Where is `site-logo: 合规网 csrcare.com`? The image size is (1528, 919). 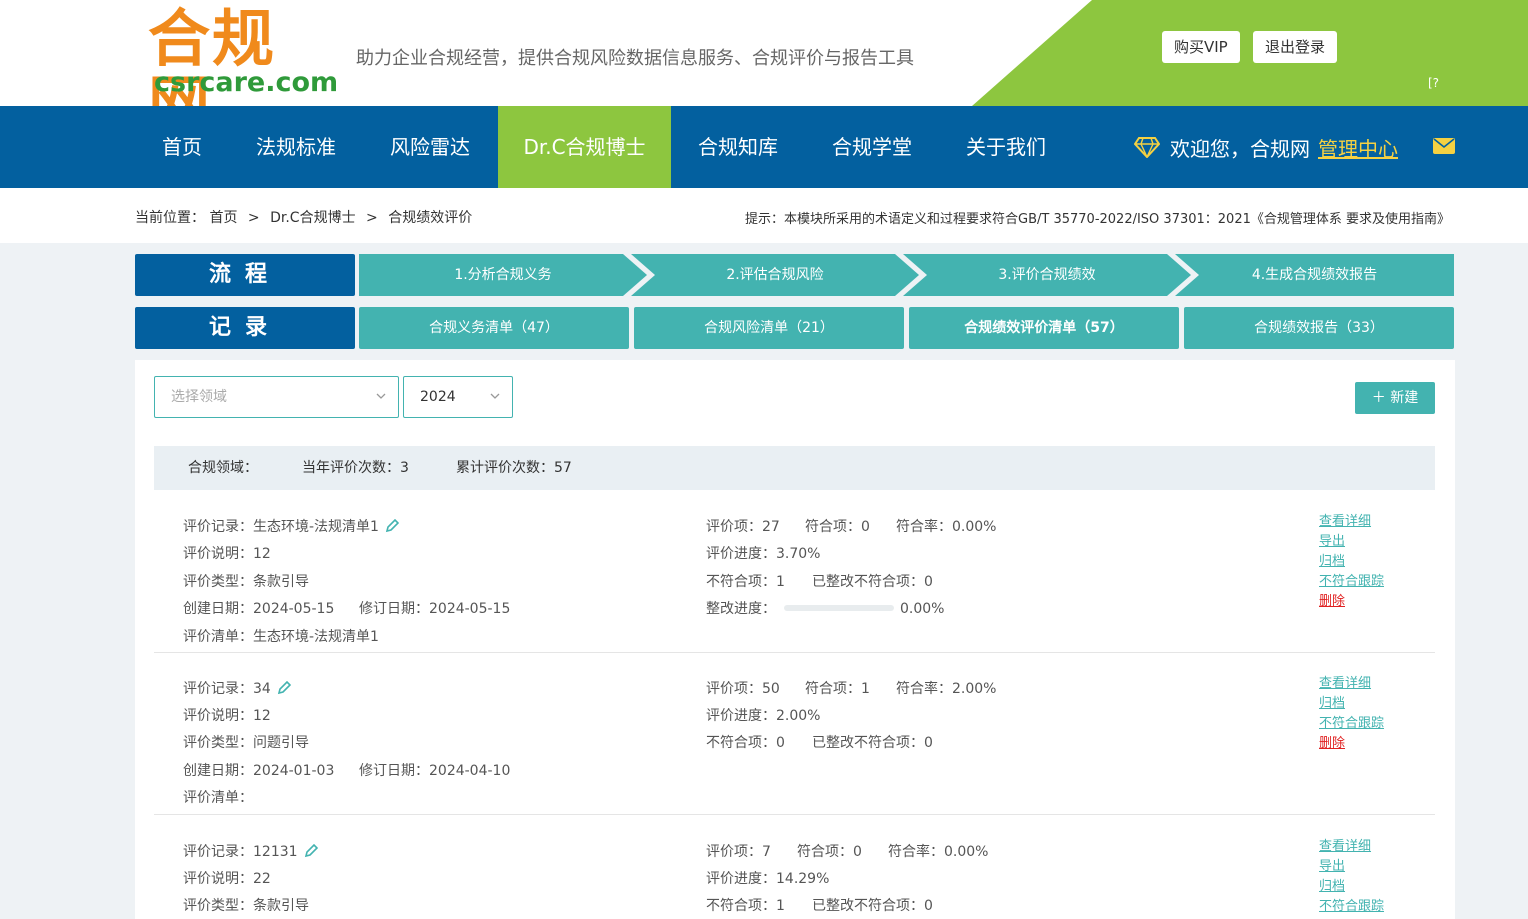
site-logo: 合规网 csrcare.com is located at coordinates (243, 56).